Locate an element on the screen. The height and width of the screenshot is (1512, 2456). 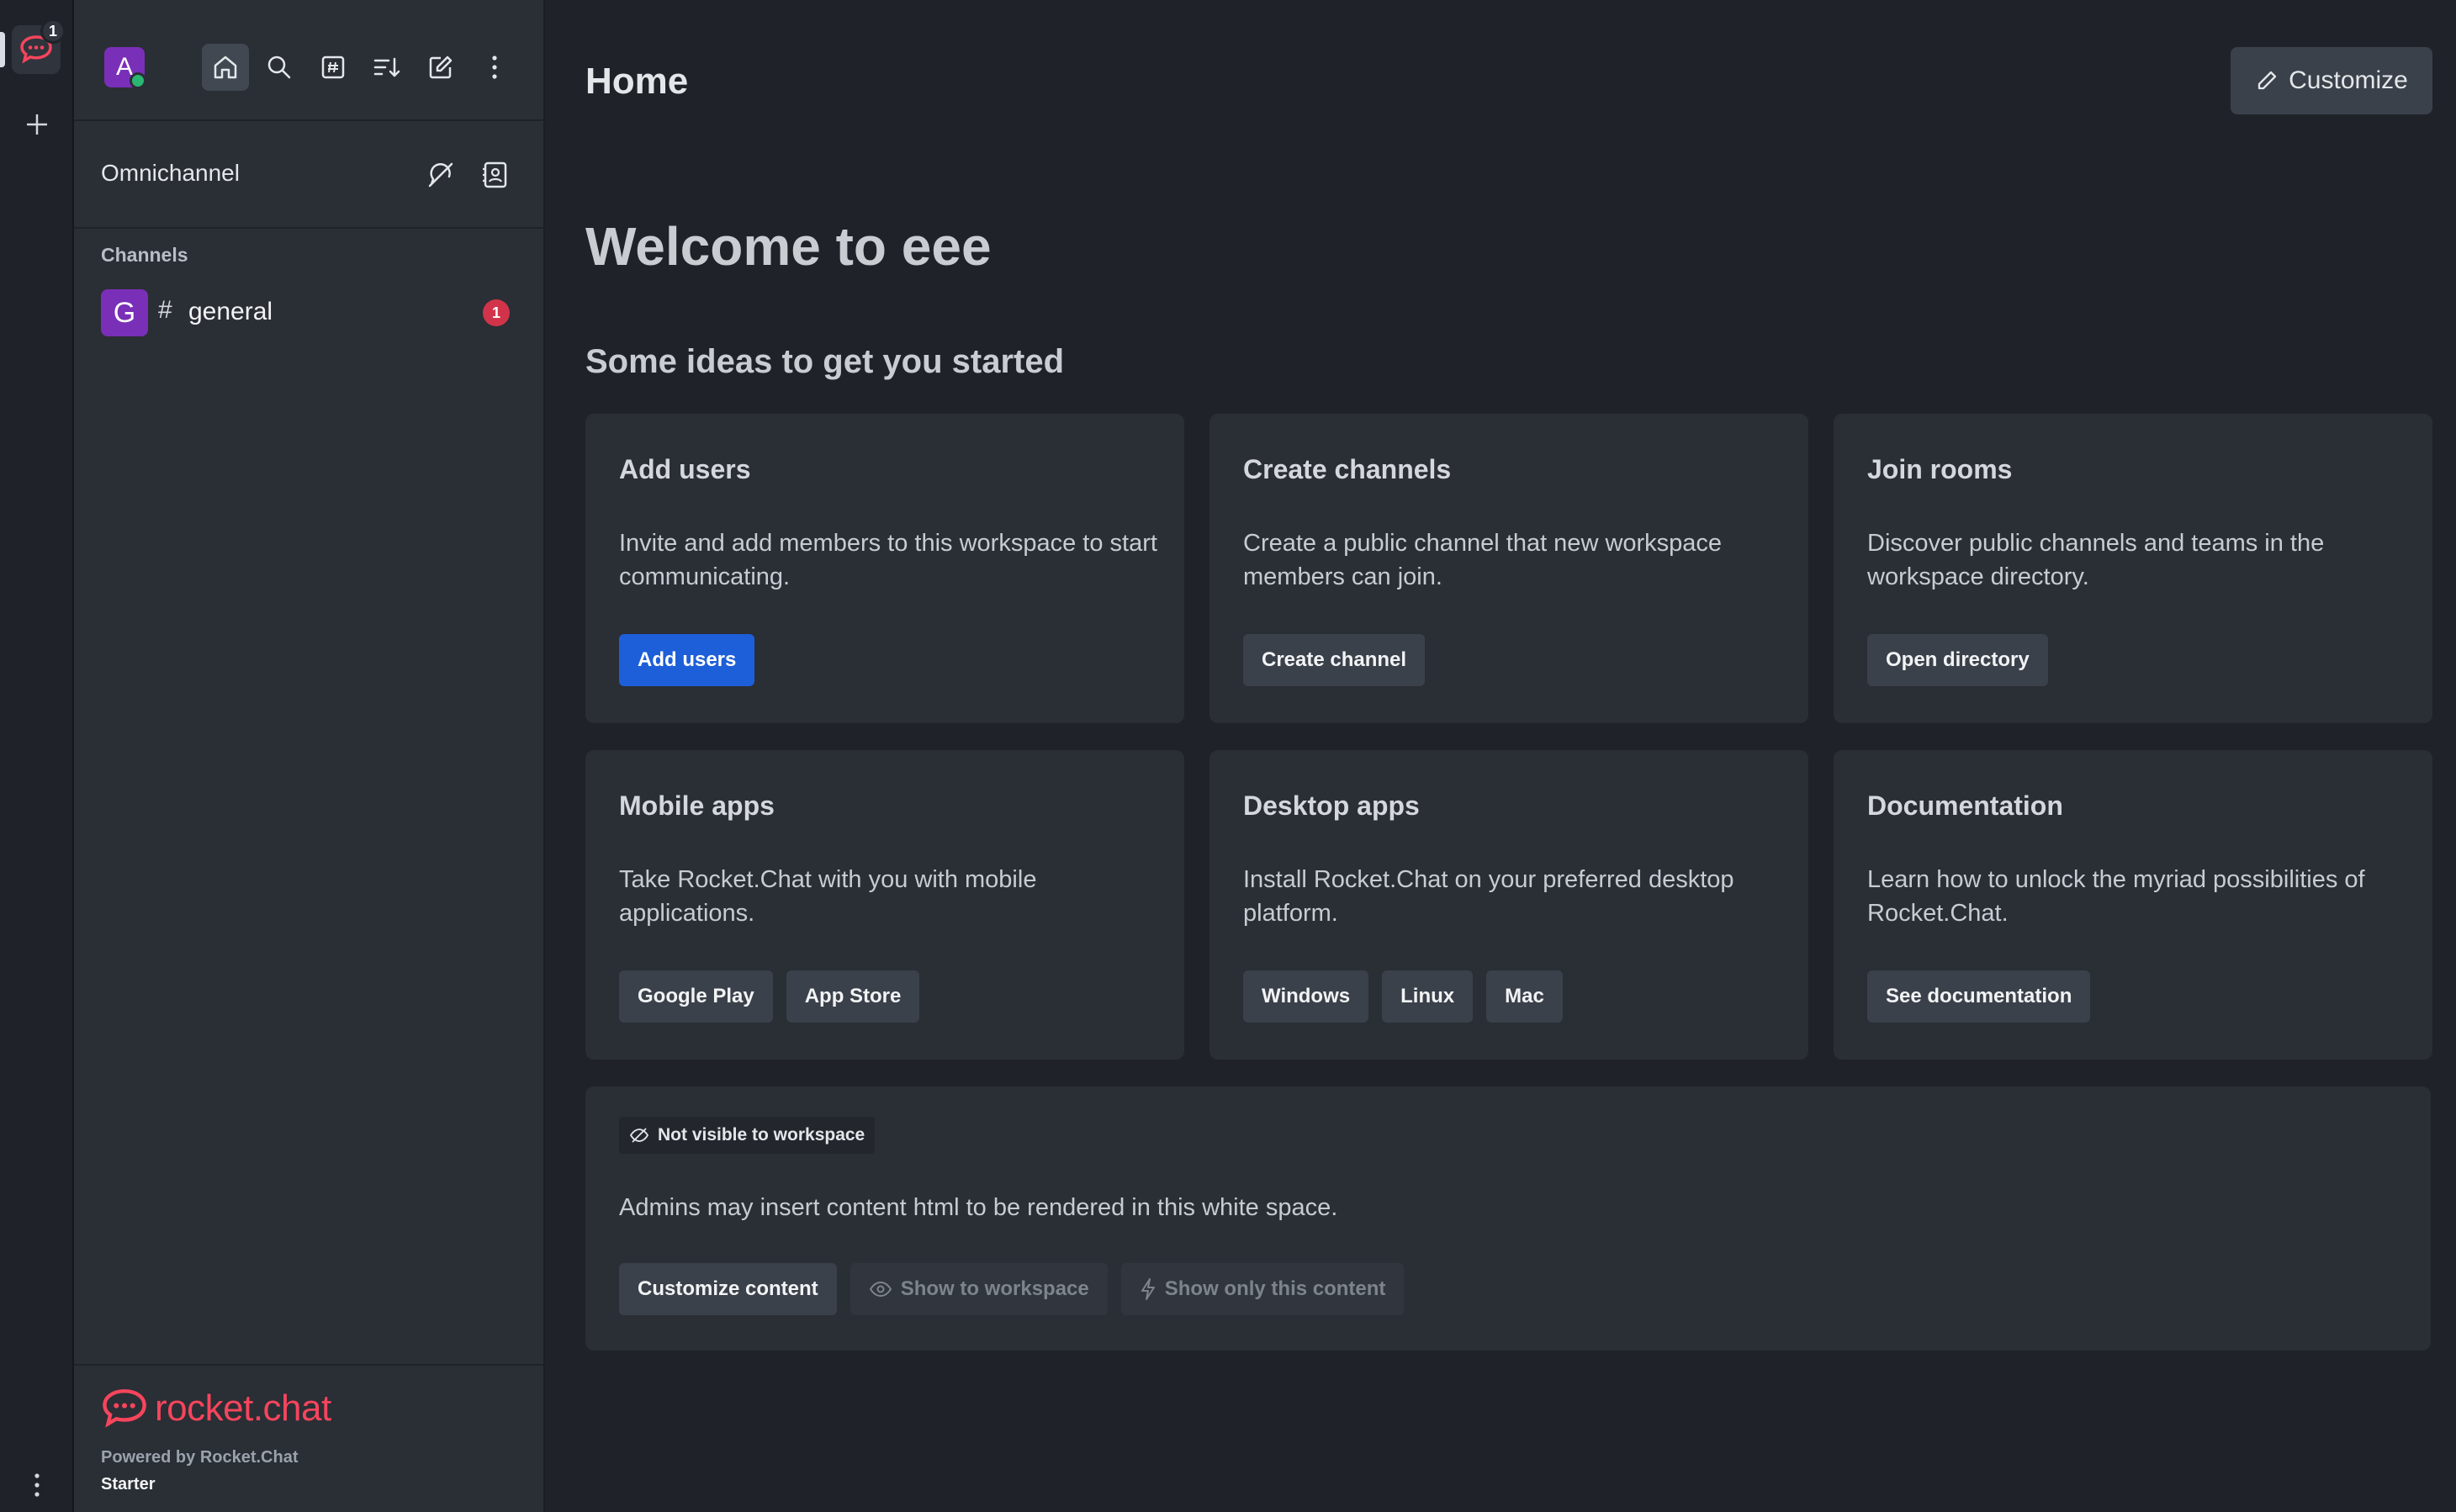
brand-logo: rocket.chat is located at coordinates (216, 1409).